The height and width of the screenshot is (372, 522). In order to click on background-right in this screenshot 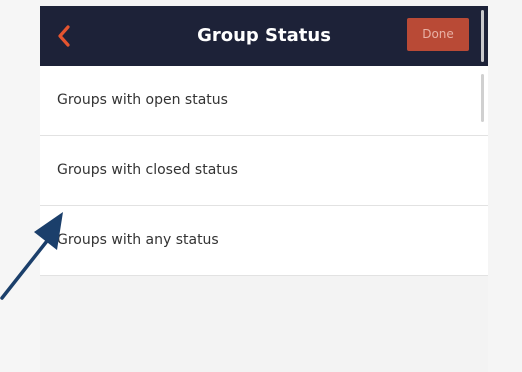, I will do `click(505, 186)`.